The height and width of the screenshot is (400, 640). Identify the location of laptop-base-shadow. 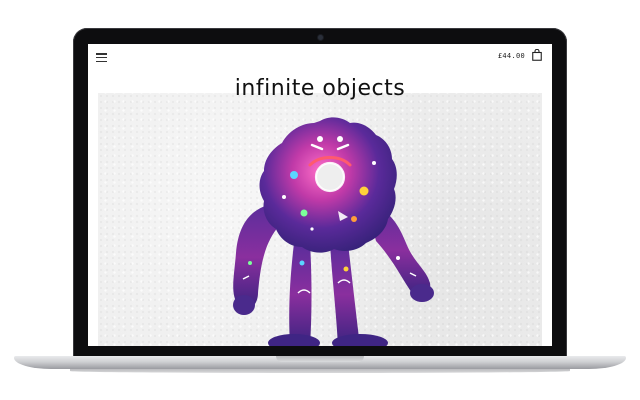
(320, 371).